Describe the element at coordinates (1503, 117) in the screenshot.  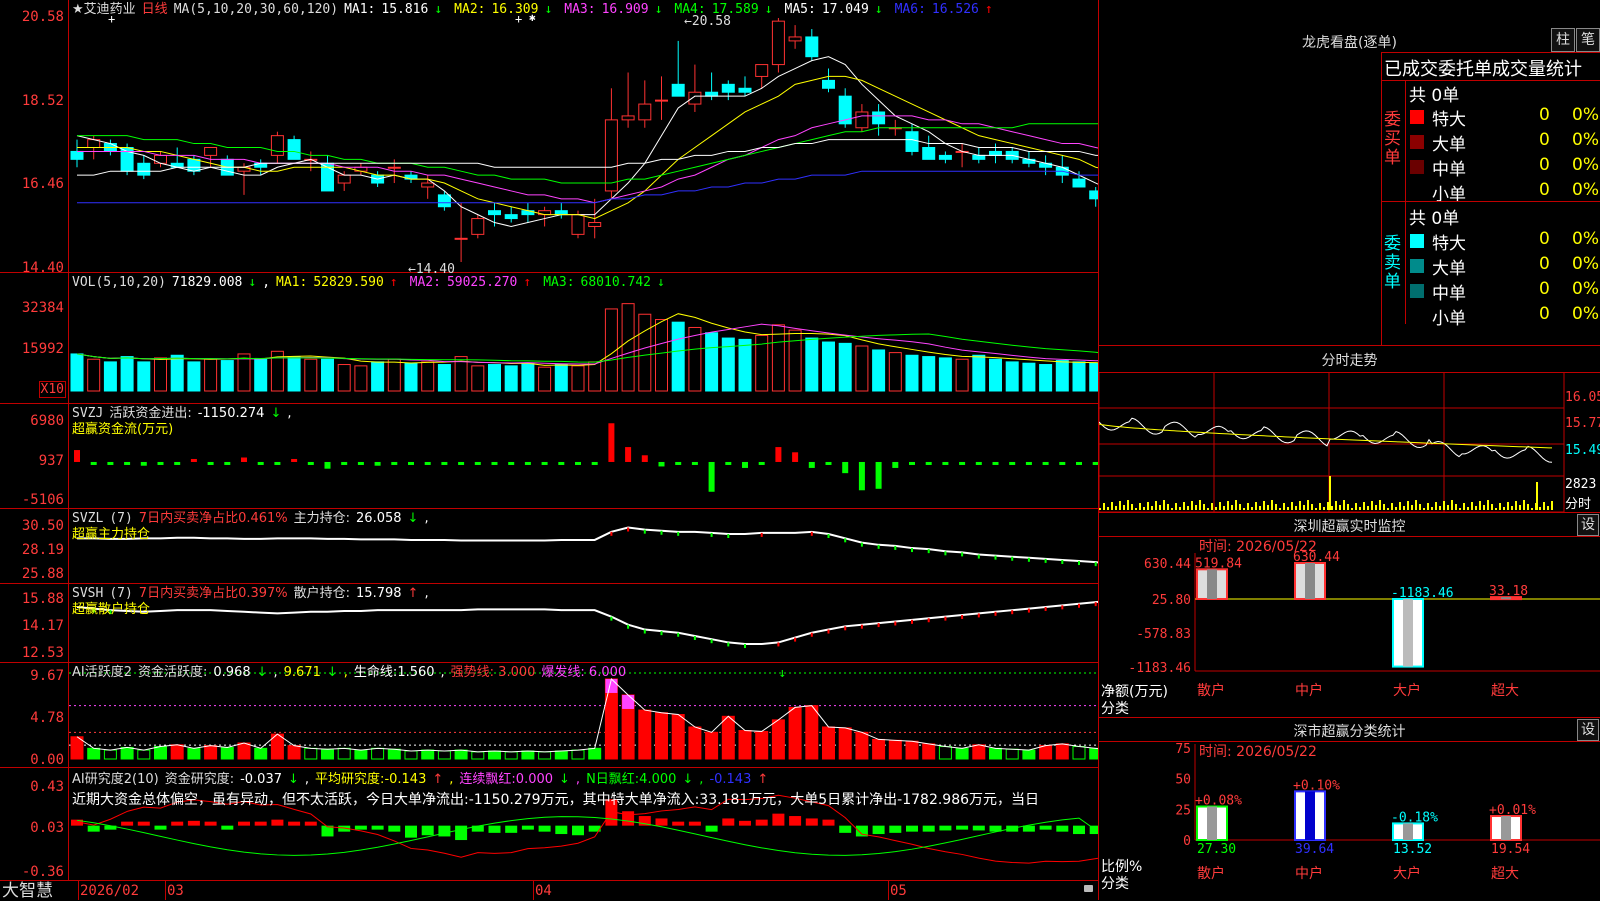
I see `stat-row: 特大 0 0%` at that location.